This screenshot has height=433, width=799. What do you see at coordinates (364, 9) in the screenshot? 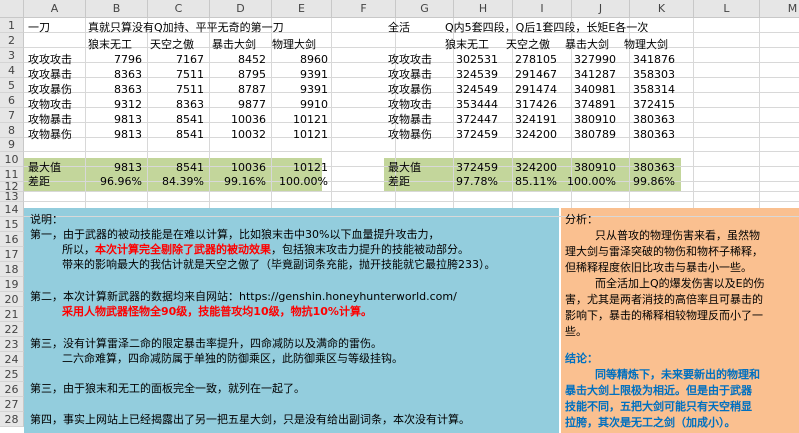
I see `column-header: F` at bounding box center [364, 9].